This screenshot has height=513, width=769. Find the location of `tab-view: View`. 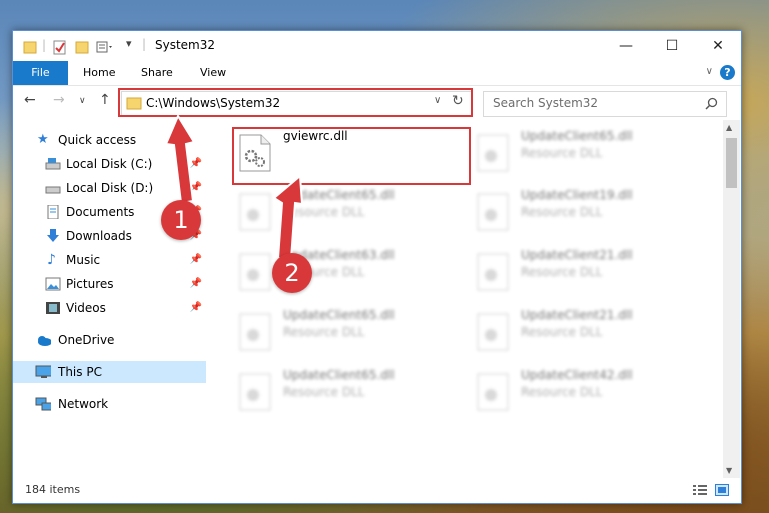

tab-view: View is located at coordinates (213, 73).